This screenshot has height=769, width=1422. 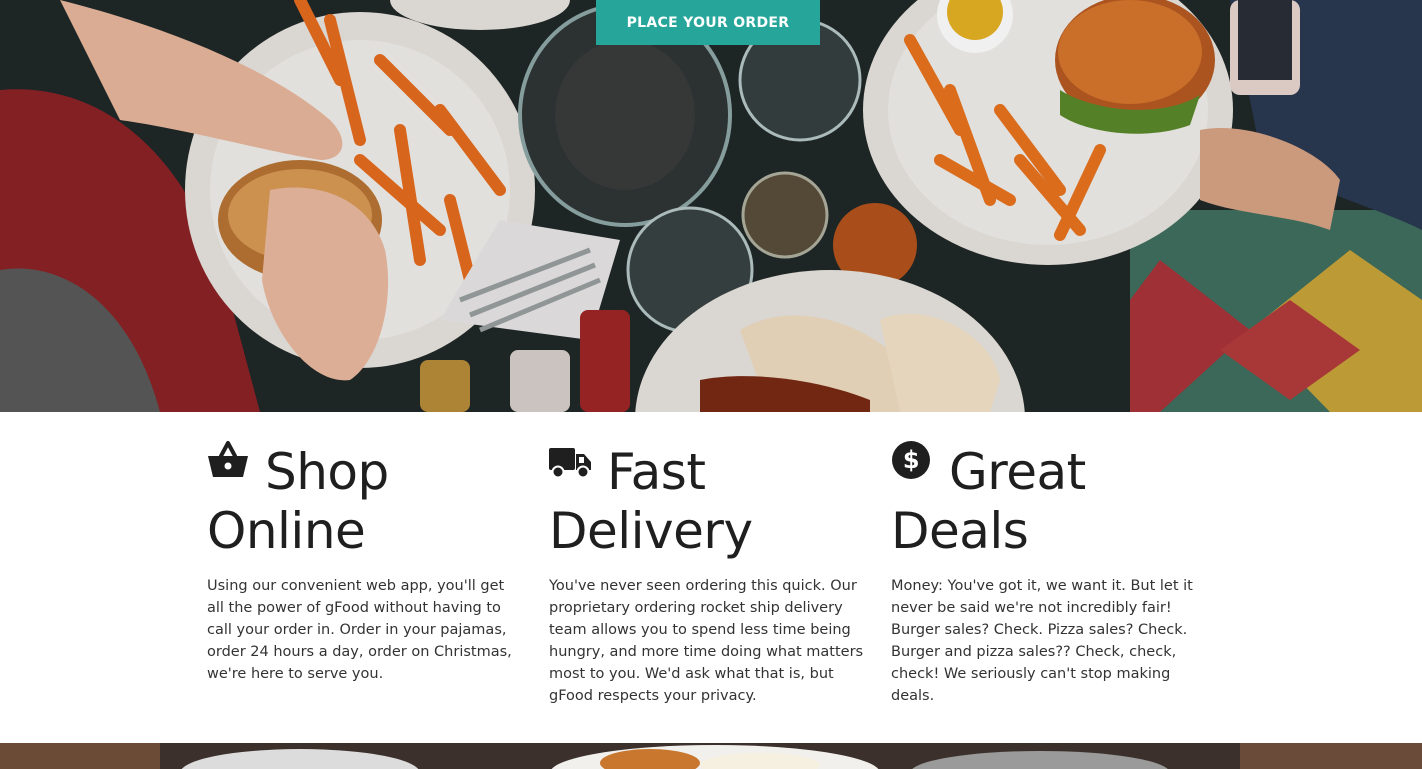 I want to click on feature-title-line2: Delivery, so click(x=651, y=531).